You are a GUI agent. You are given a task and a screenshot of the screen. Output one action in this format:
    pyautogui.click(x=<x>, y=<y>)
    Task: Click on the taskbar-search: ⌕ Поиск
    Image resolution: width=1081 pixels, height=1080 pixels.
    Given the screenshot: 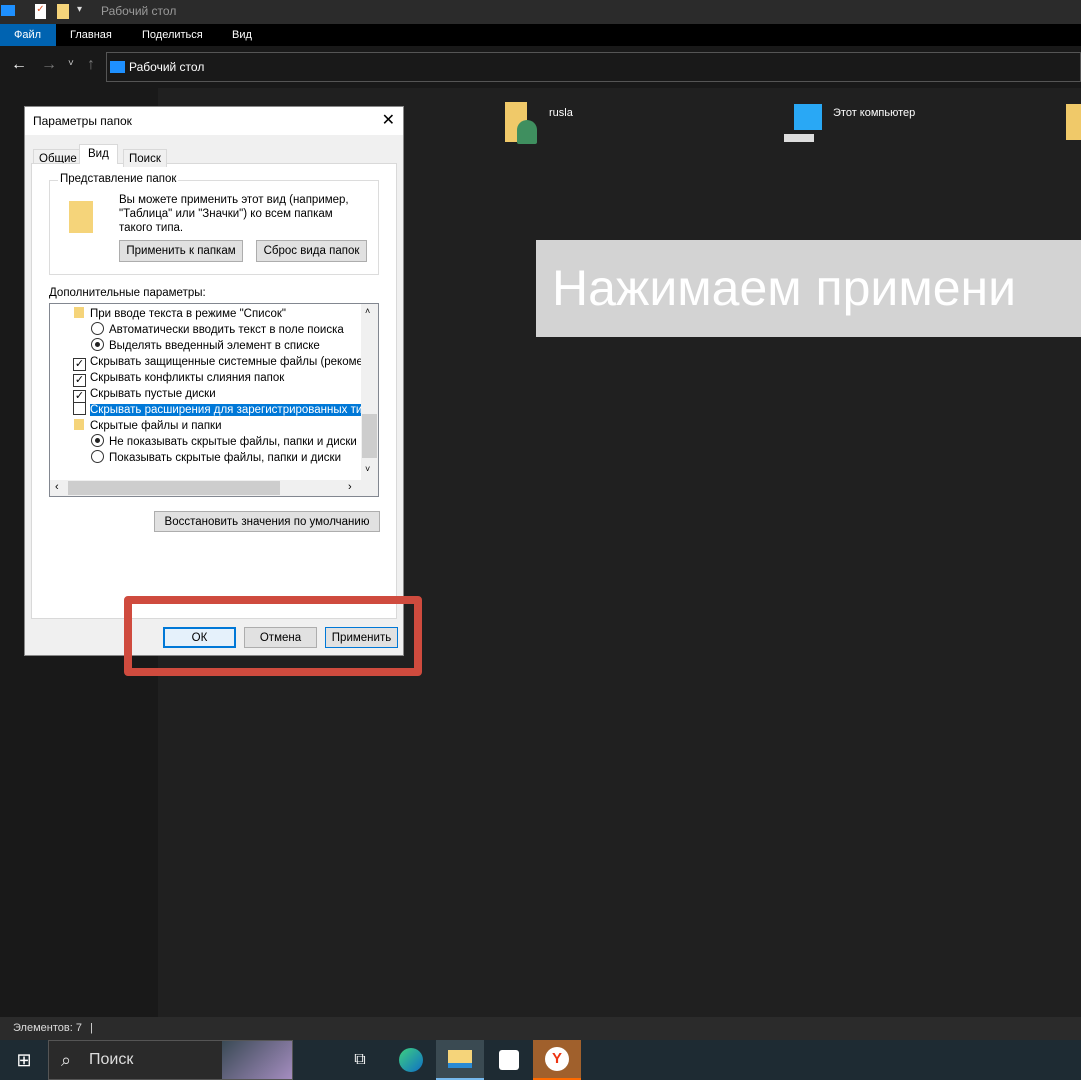 What is the action you would take?
    pyautogui.click(x=170, y=1060)
    